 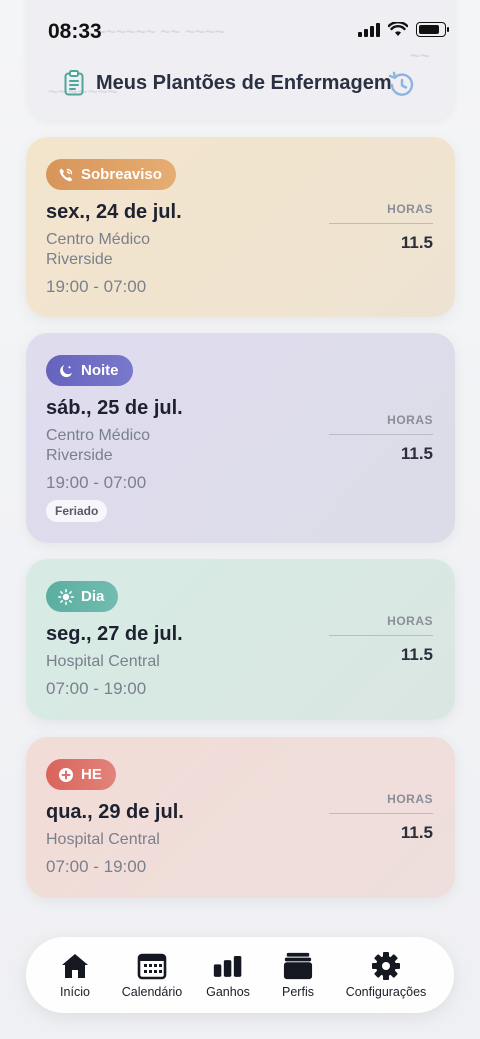 I want to click on home-icon, so click(x=75, y=966).